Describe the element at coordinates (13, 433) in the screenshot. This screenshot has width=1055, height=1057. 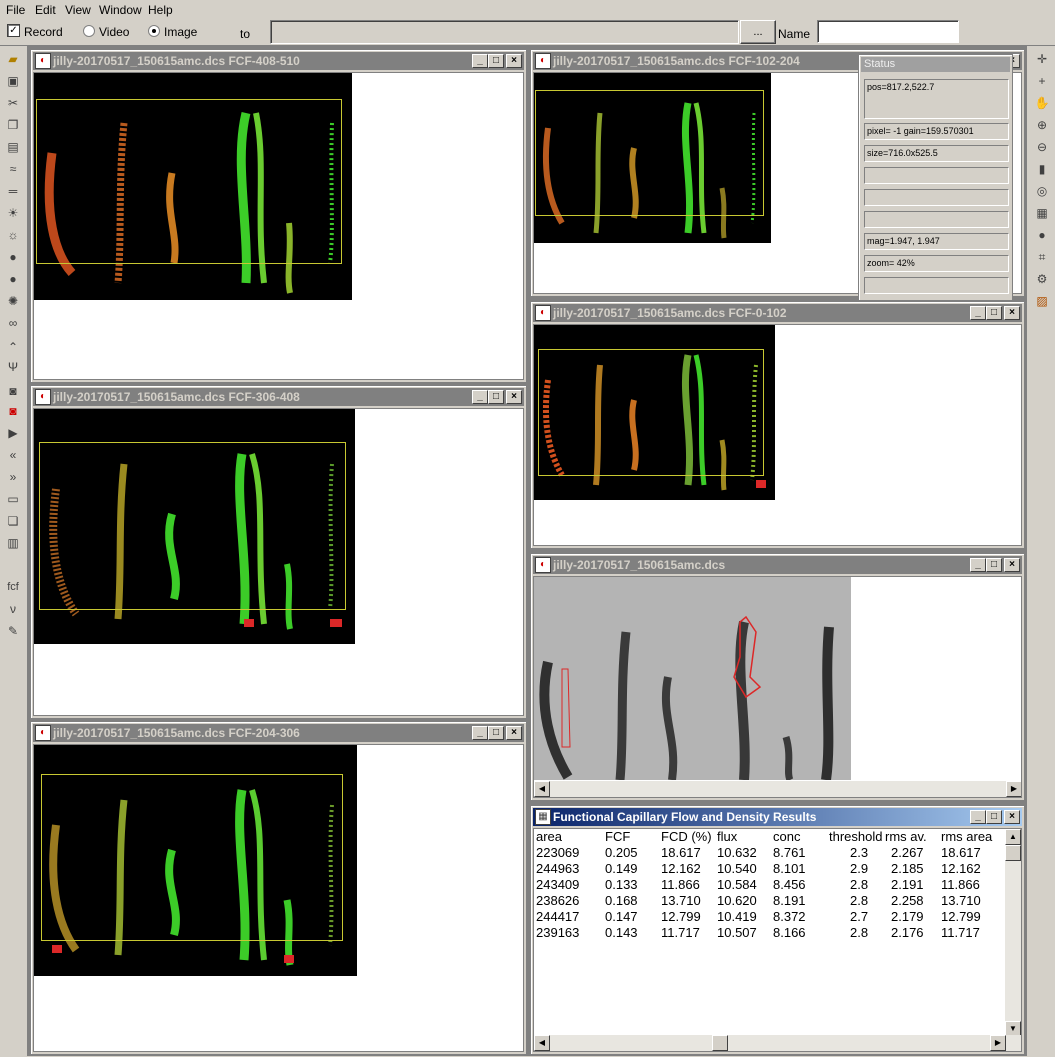
I see `play-icon: ▶` at that location.